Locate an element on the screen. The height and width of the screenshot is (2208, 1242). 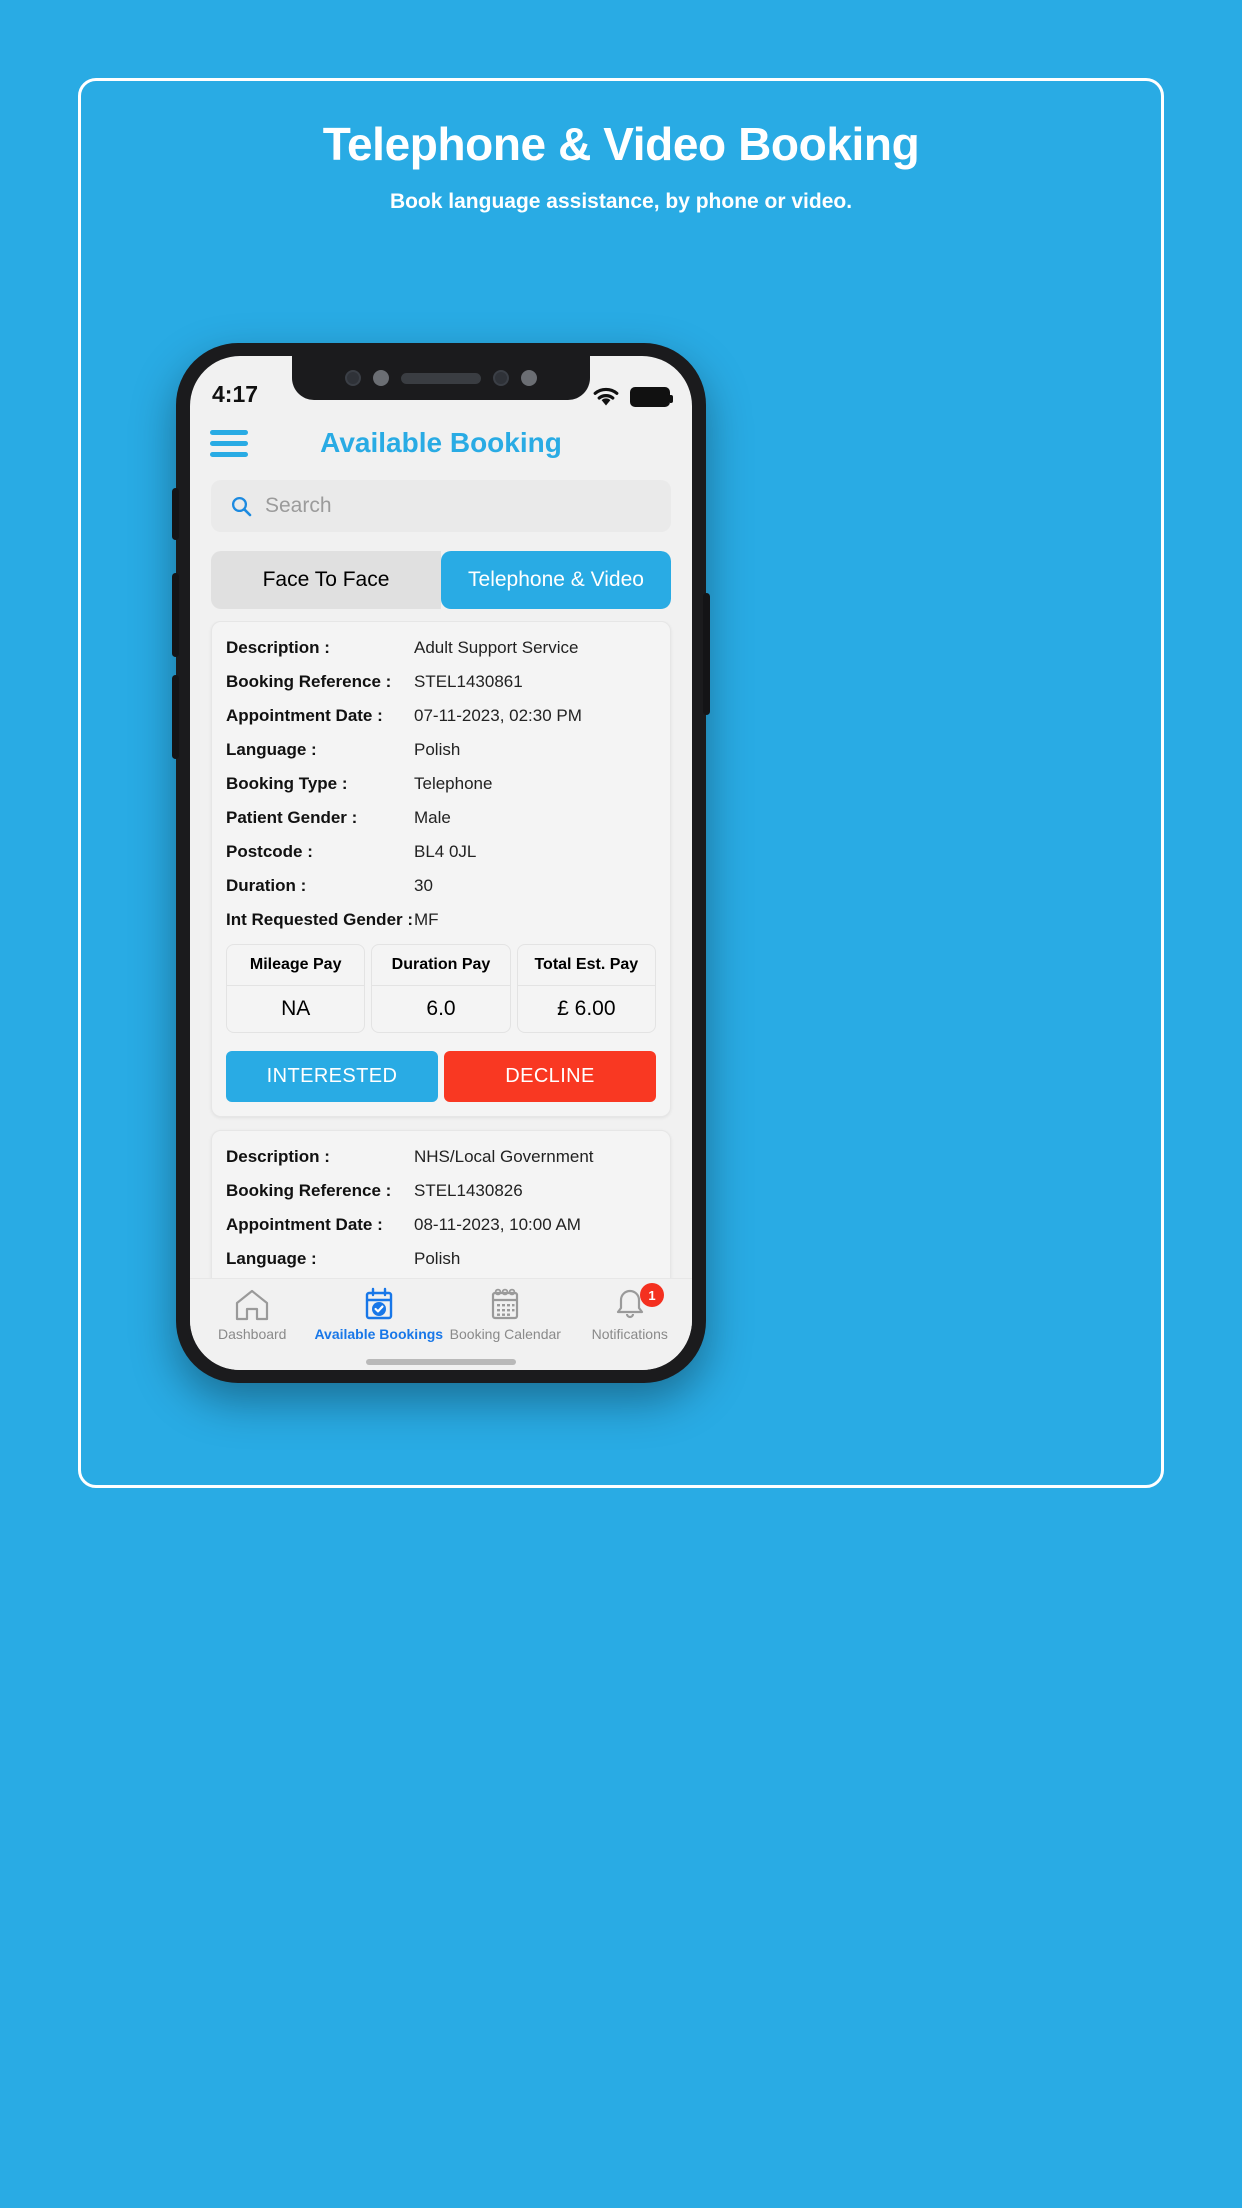
status-bar: 4:17 is located at coordinates (441, 384).